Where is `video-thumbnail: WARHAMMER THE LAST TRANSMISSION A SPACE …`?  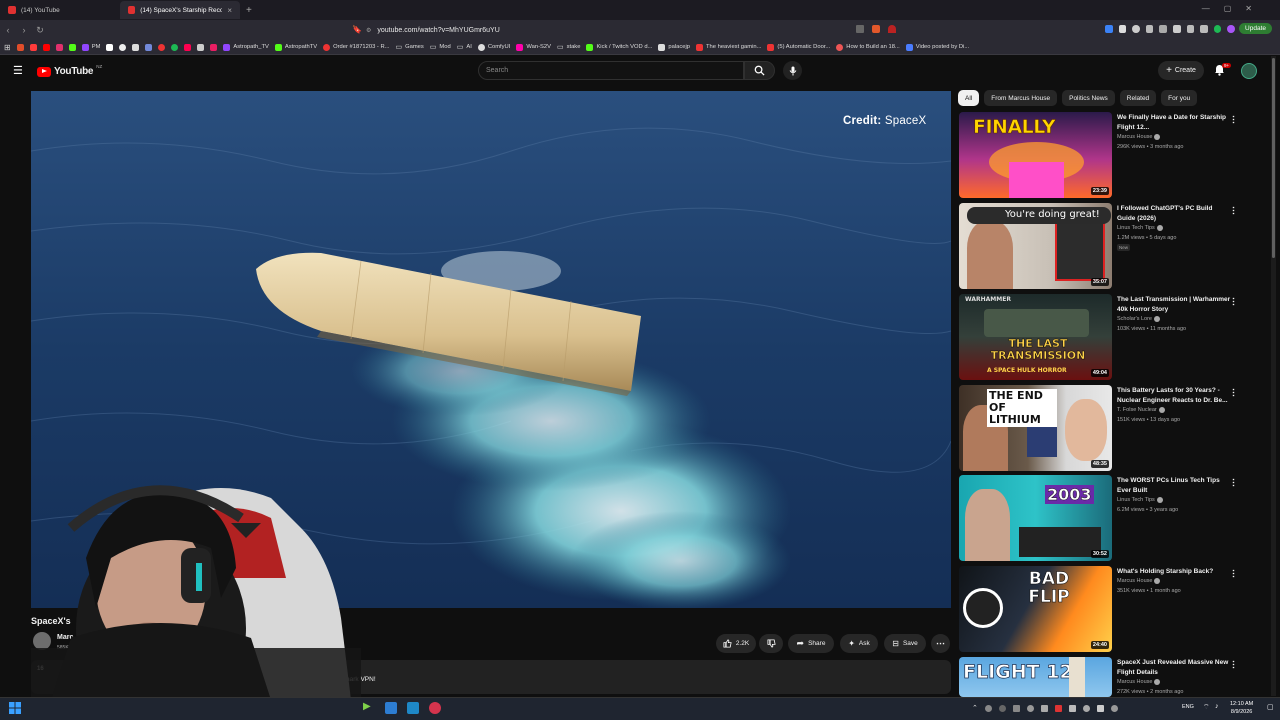 video-thumbnail: WARHAMMER THE LAST TRANSMISSION A SPACE … is located at coordinates (1035, 337).